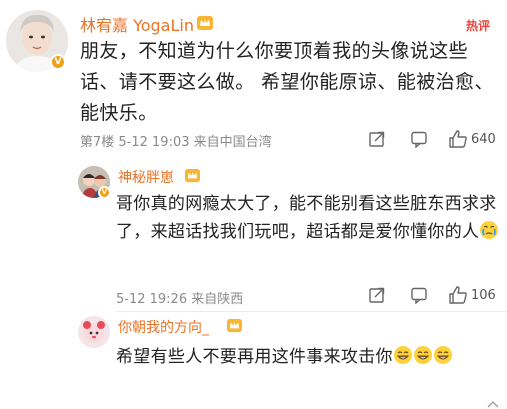 This screenshot has width=507, height=409. I want to click on avatar, so click(94, 332).